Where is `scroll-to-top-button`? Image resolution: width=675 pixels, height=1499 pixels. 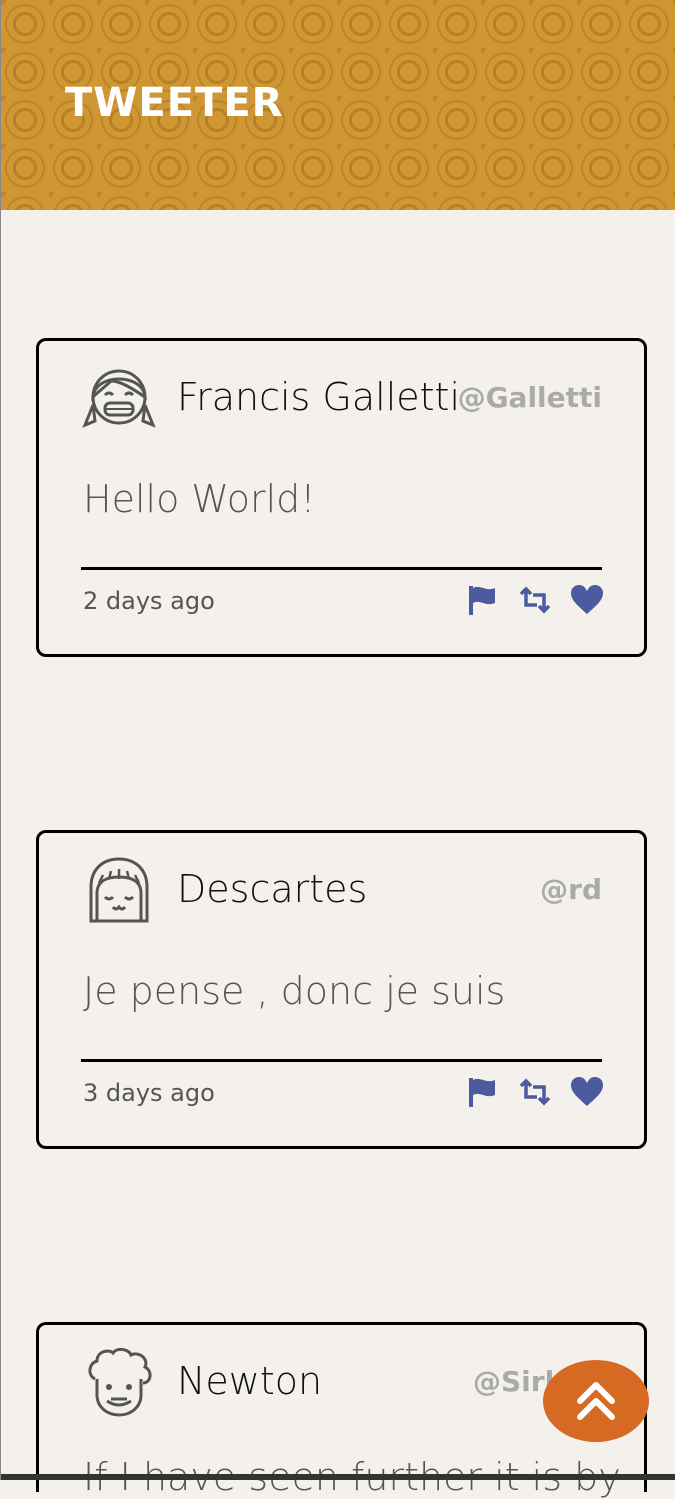 scroll-to-top-button is located at coordinates (596, 1401).